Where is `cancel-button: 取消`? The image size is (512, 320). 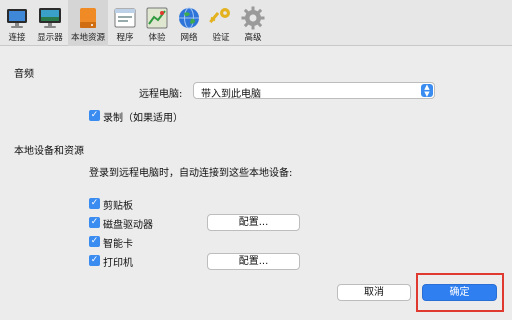 cancel-button: 取消 is located at coordinates (374, 292).